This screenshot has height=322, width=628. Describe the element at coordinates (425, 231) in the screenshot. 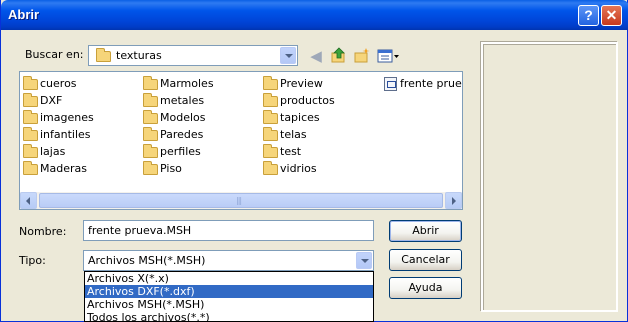

I see `open-button: Abrir` at that location.